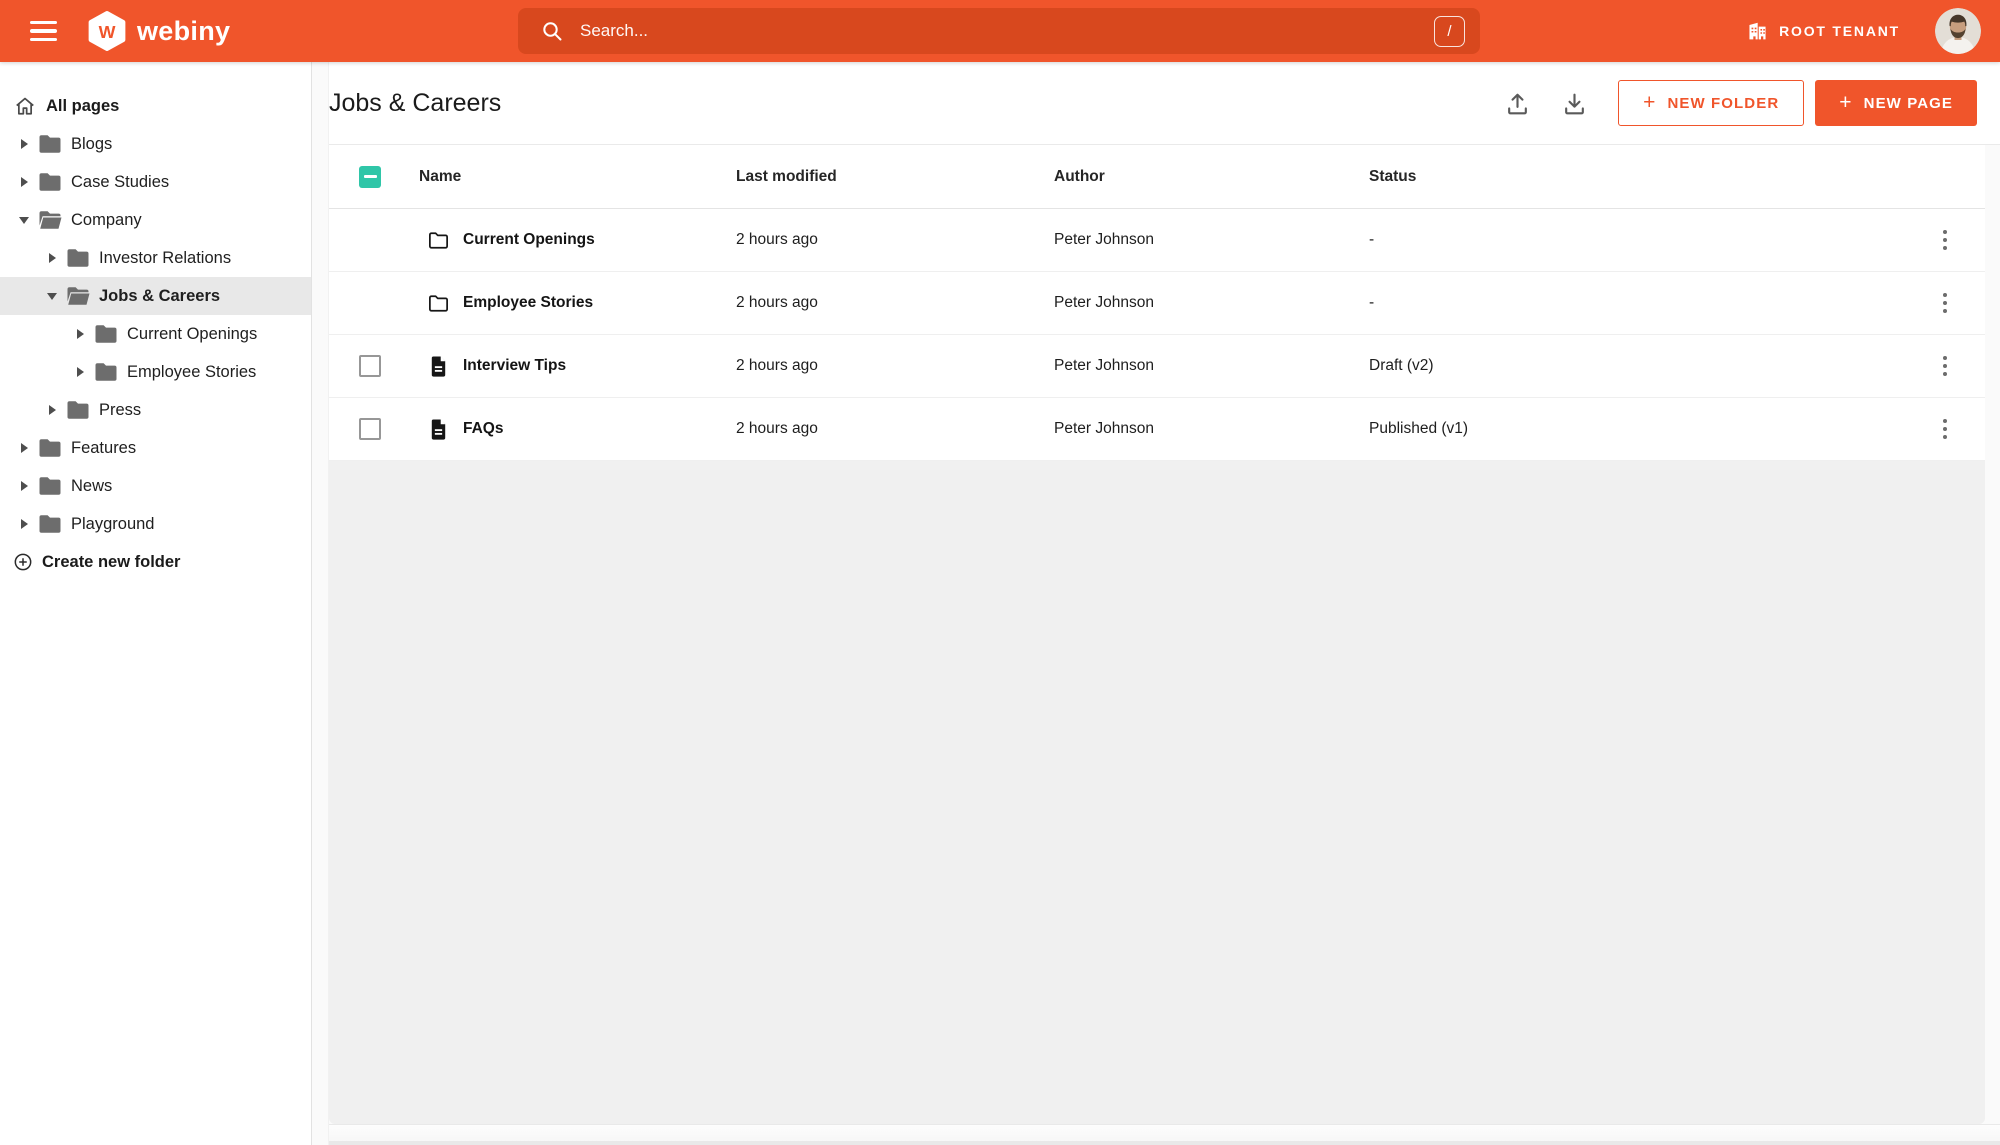 The height and width of the screenshot is (1145, 2000). What do you see at coordinates (552, 31) in the screenshot?
I see `search-icon` at bounding box center [552, 31].